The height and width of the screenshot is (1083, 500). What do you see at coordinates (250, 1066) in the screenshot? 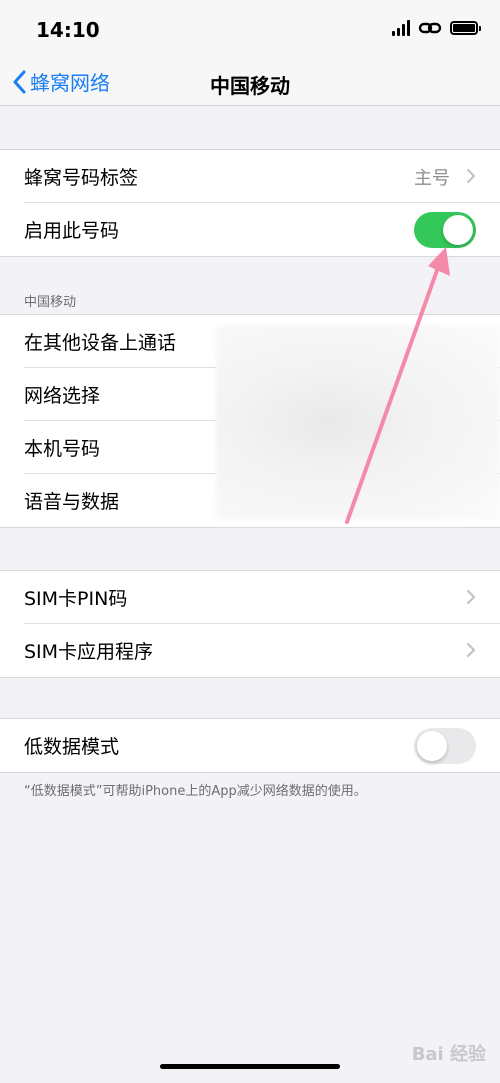
I see `home-indicator` at bounding box center [250, 1066].